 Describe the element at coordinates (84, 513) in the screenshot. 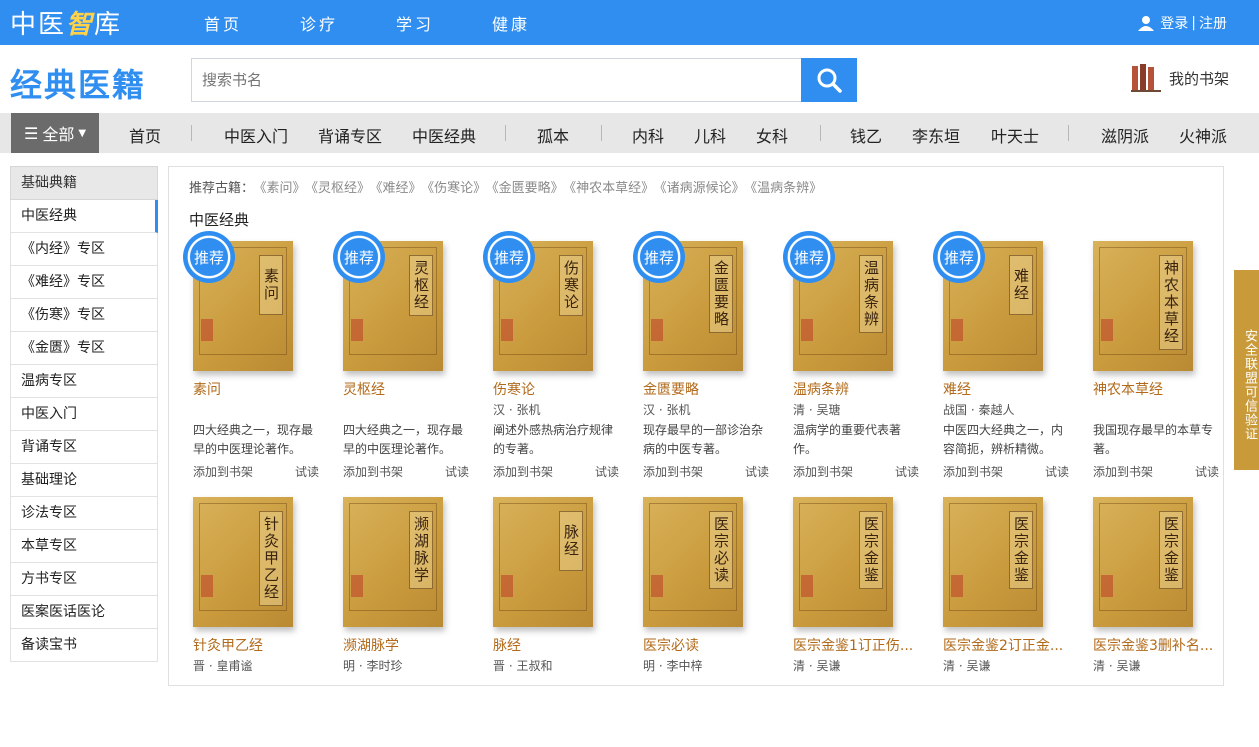

I see `sidebar-item-diagnosis: 诊法专区` at that location.